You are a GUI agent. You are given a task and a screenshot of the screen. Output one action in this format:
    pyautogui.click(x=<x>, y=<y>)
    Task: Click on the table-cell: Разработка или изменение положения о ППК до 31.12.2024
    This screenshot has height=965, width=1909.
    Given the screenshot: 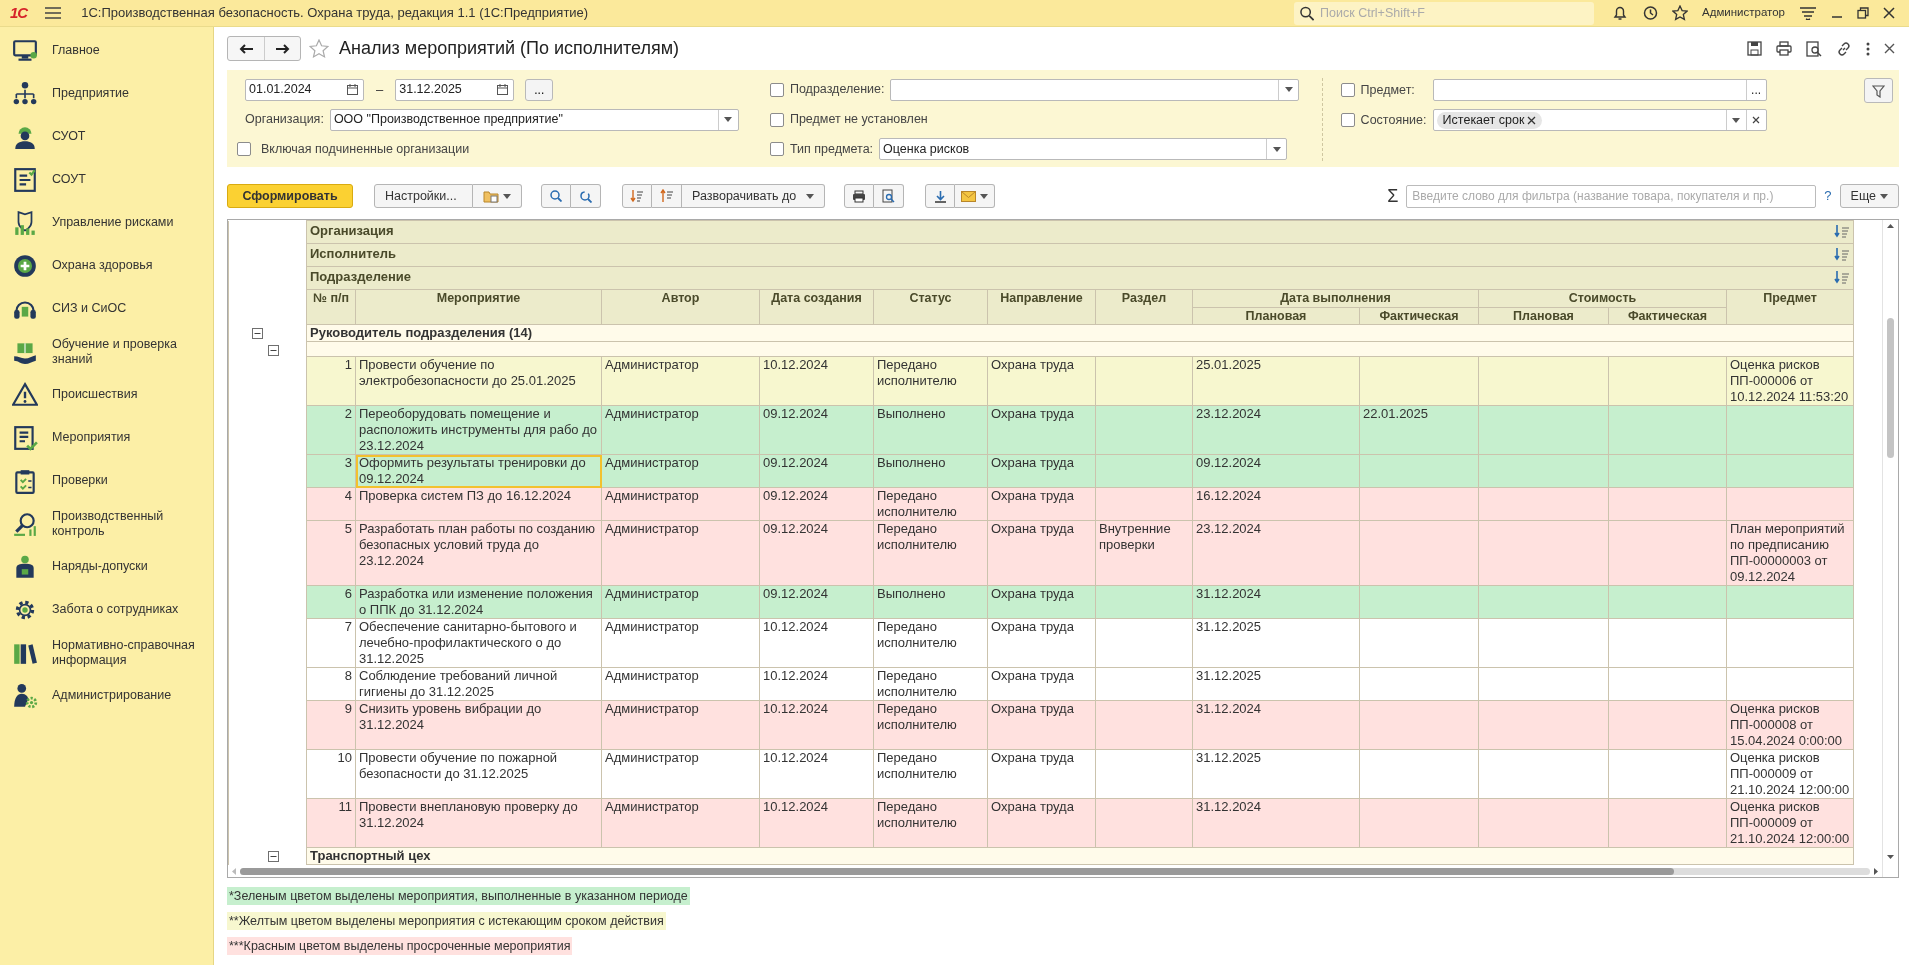 What is the action you would take?
    pyautogui.click(x=478, y=602)
    